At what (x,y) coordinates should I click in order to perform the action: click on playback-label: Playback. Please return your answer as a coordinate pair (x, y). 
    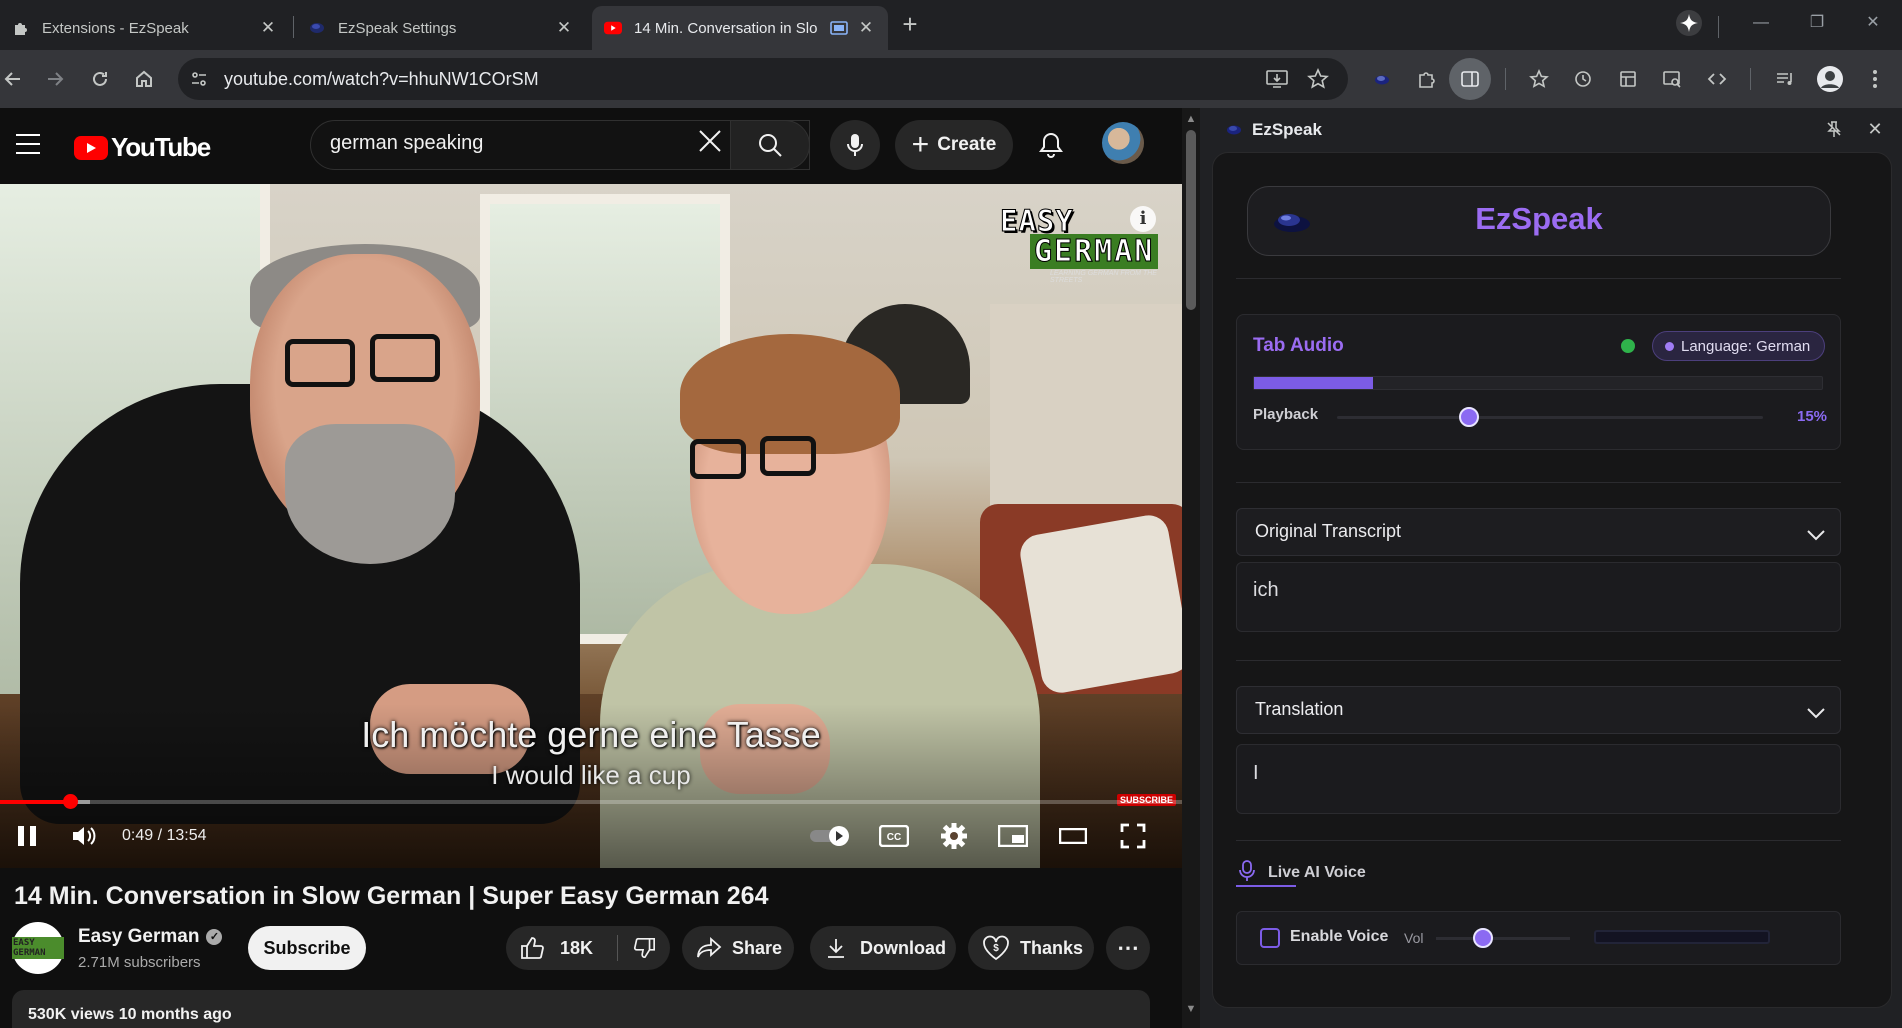
    Looking at the image, I should click on (1286, 414).